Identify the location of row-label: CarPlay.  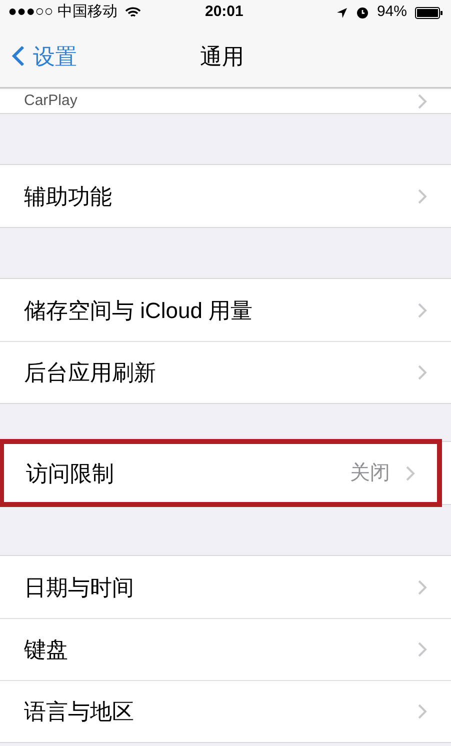
(51, 100).